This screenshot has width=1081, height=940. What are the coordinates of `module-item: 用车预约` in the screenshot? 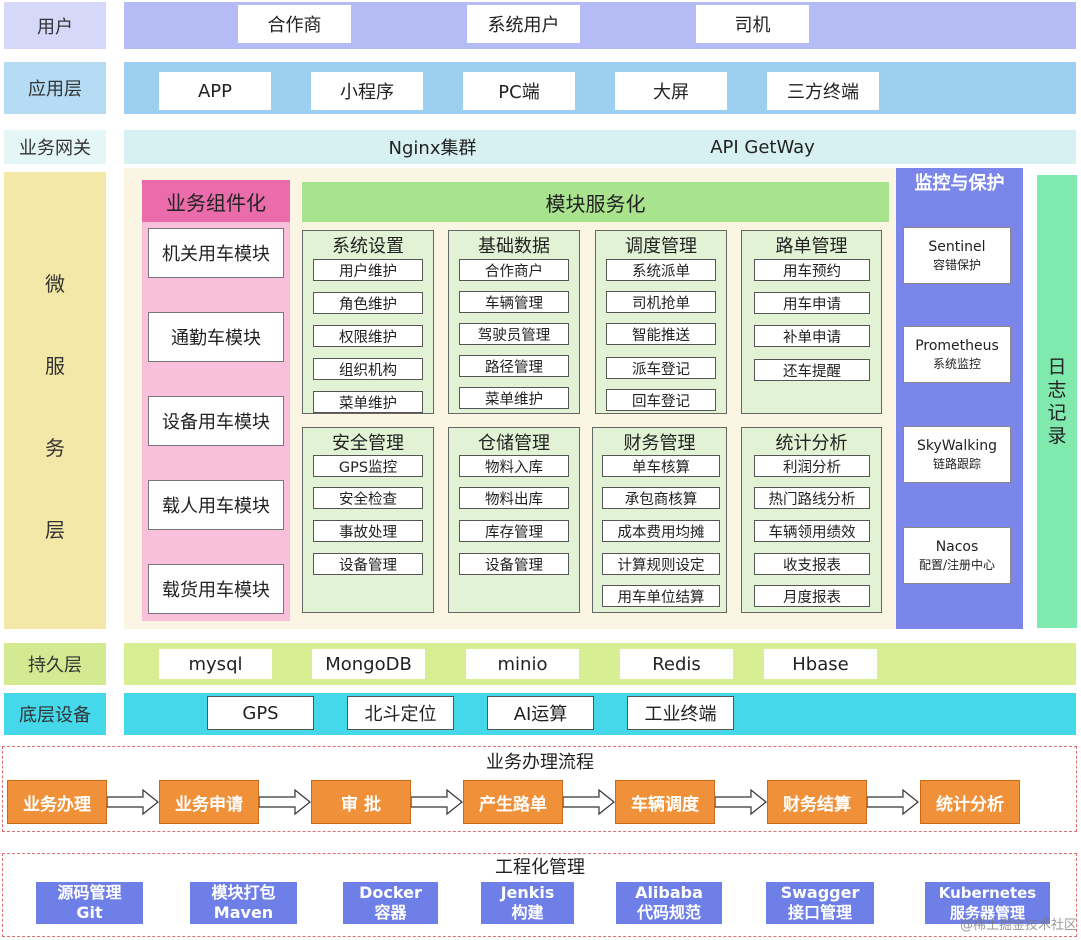 It's located at (812, 270).